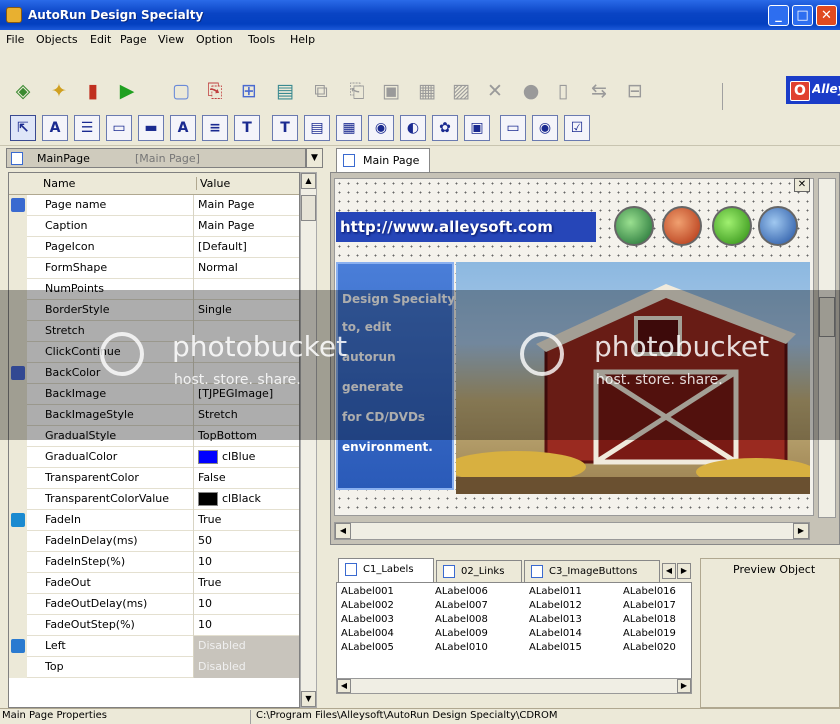 This screenshot has height=724, width=840. What do you see at coordinates (247, 128) in the screenshot?
I see `caption-tool-button: T` at bounding box center [247, 128].